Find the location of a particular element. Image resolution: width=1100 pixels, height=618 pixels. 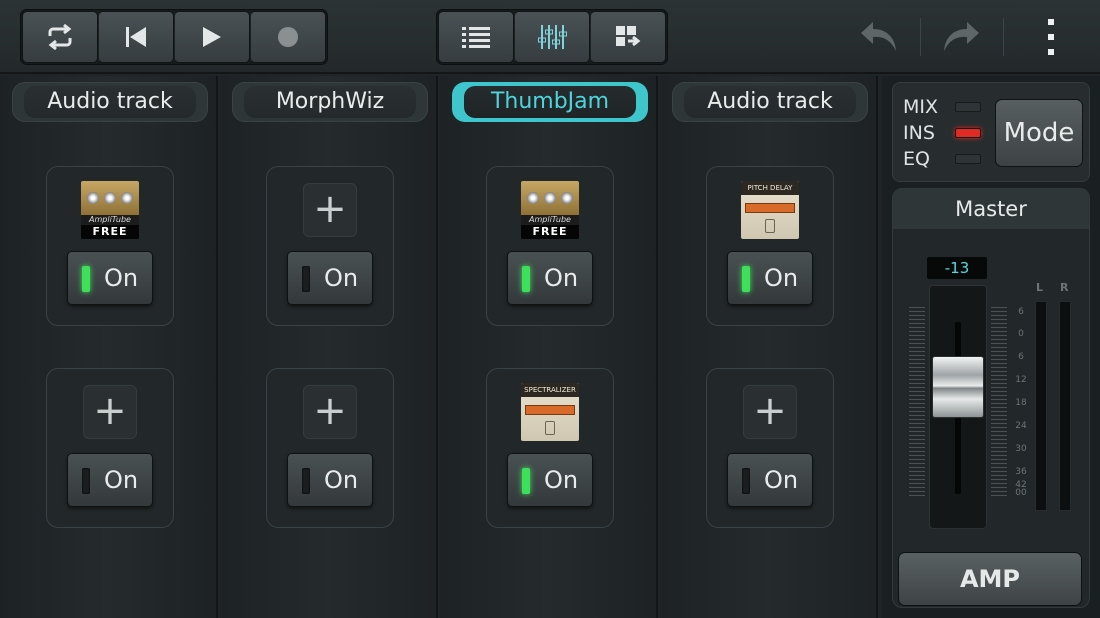

loop-button is located at coordinates (60, 37).